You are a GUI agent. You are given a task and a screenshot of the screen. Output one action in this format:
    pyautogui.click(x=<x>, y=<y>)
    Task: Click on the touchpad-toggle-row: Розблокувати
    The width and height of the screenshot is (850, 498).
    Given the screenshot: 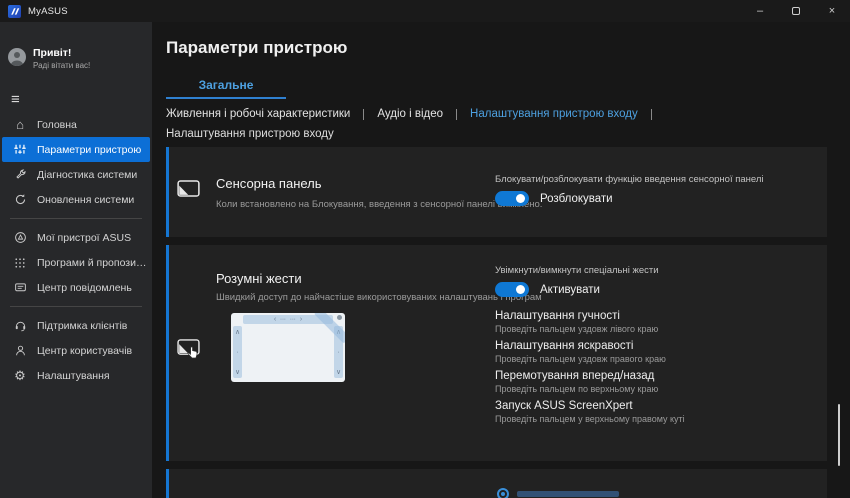 What is the action you would take?
    pyautogui.click(x=554, y=198)
    